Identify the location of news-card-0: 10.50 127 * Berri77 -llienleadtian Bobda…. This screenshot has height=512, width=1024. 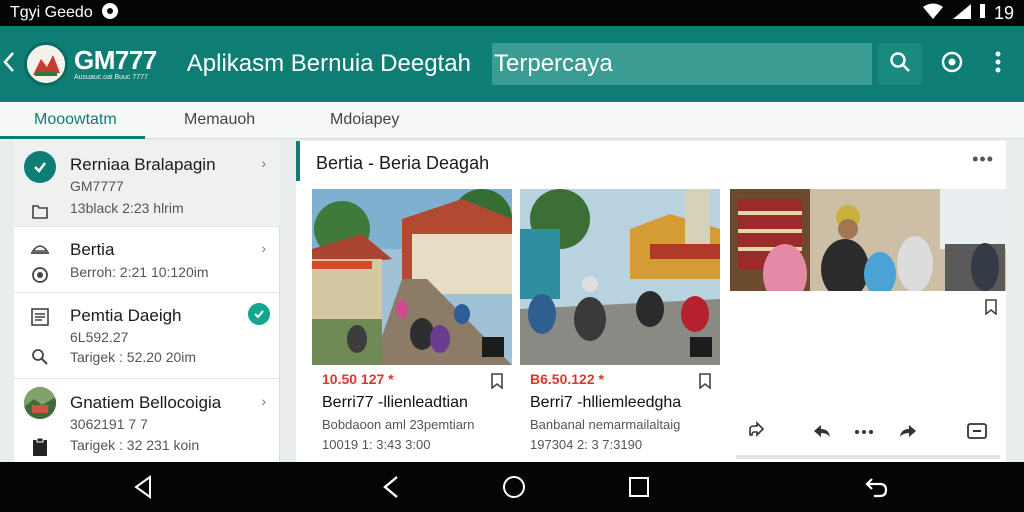
(412, 324).